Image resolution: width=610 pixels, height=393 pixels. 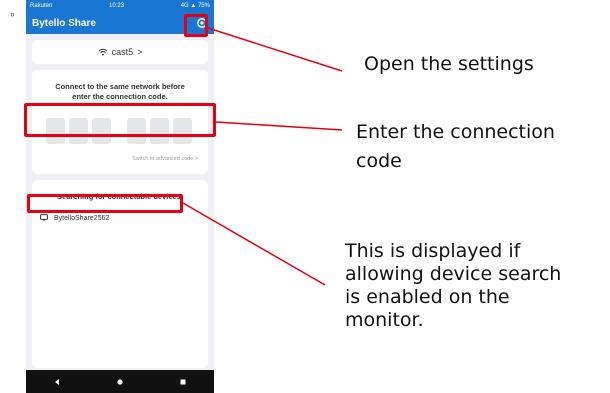 I want to click on callout-search-line-3: is enabled on the, so click(x=427, y=297).